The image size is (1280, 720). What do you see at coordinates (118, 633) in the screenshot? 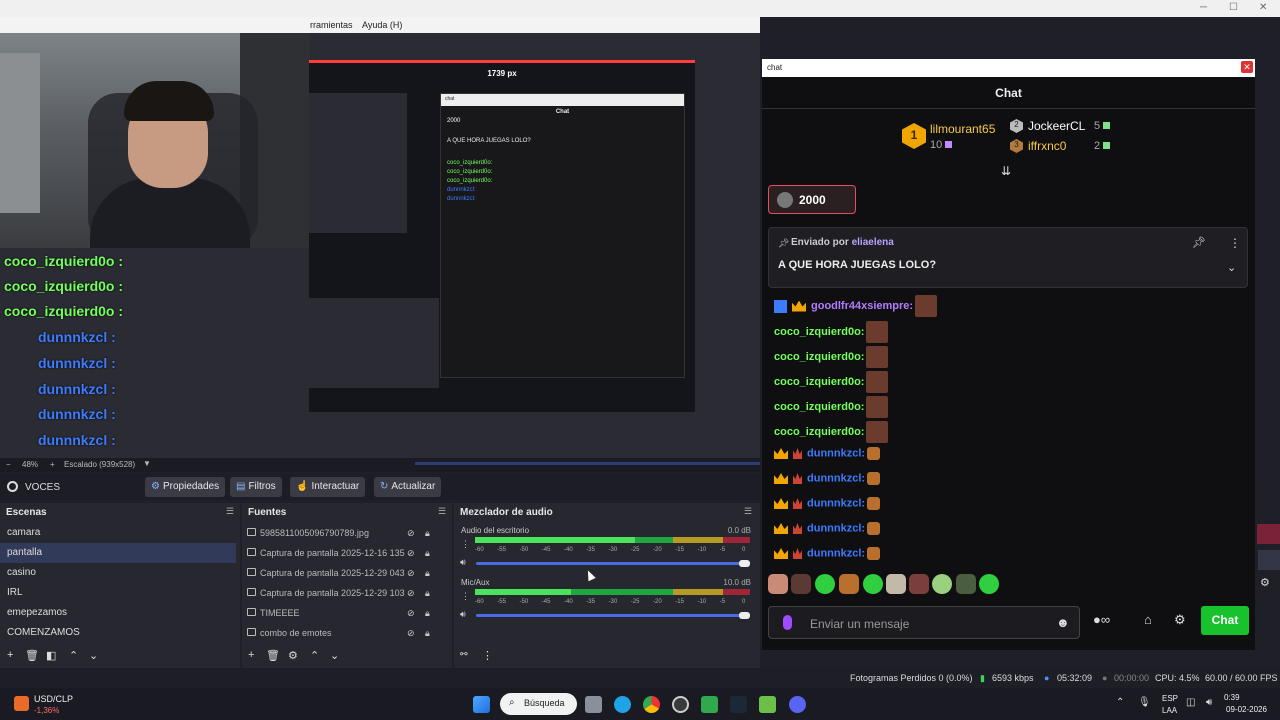
I see `scene-item: COMENZAMOS` at bounding box center [118, 633].